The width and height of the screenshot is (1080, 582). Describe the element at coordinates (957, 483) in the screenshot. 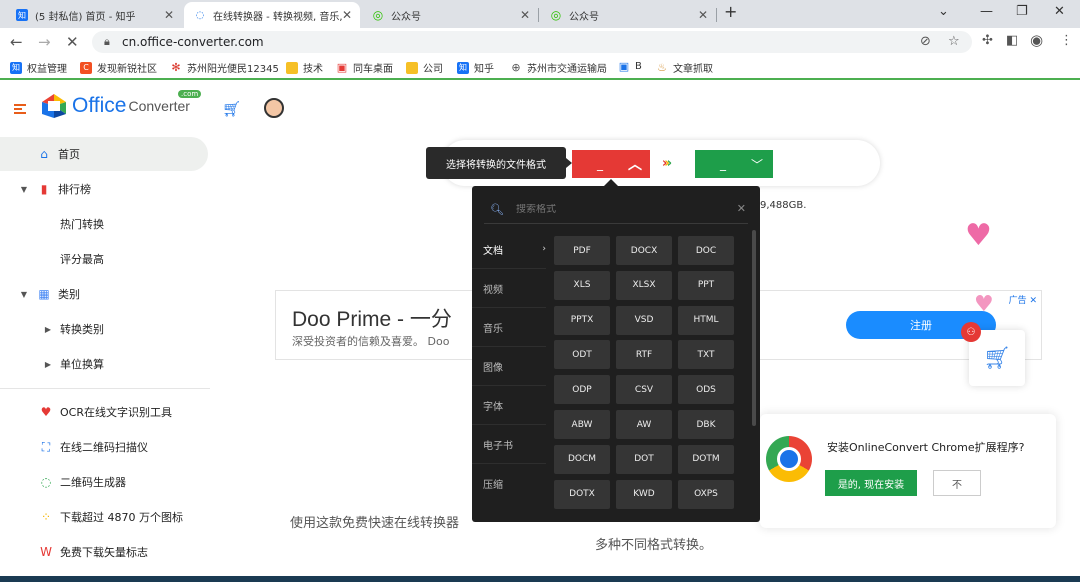

I see `install-no-button: 不` at that location.